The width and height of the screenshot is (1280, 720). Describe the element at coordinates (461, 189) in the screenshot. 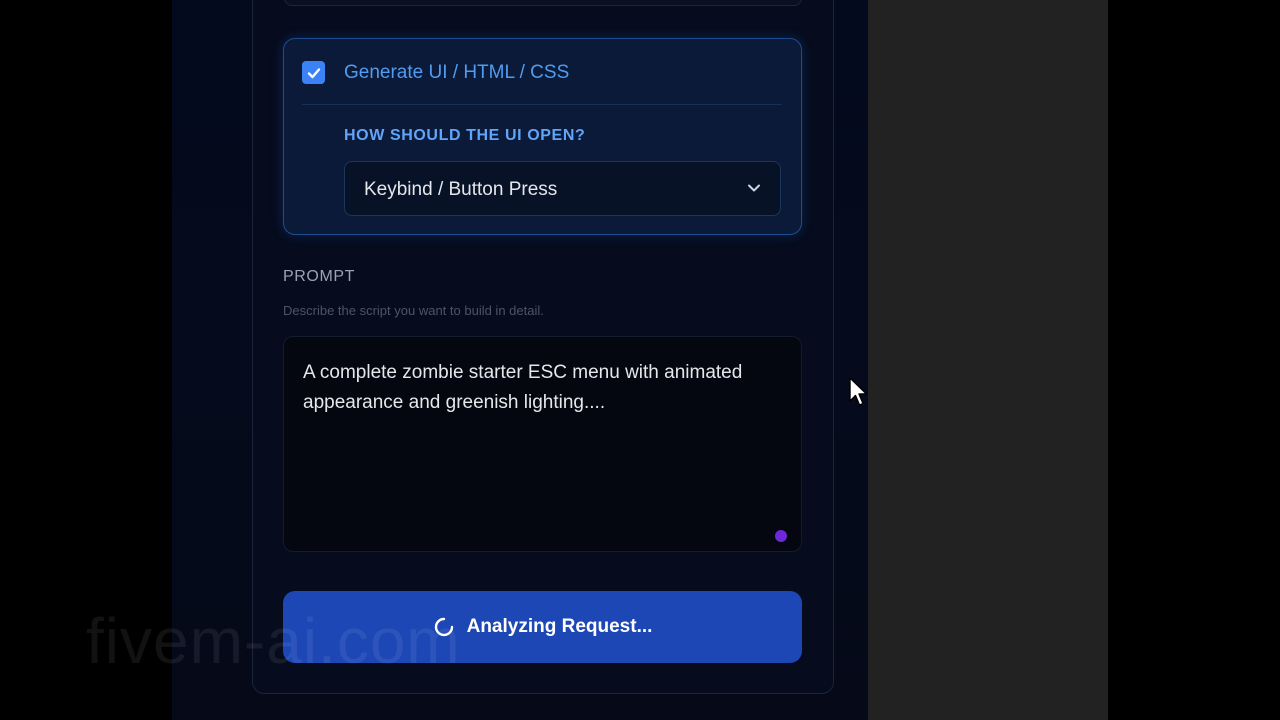

I see `open-method-value: Keybind / Button Press` at that location.